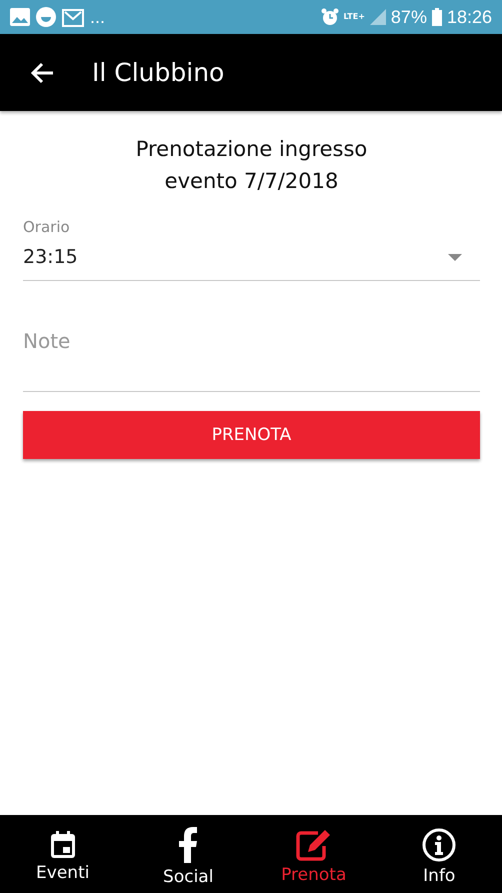  What do you see at coordinates (20, 17) in the screenshot?
I see `image-icon` at bounding box center [20, 17].